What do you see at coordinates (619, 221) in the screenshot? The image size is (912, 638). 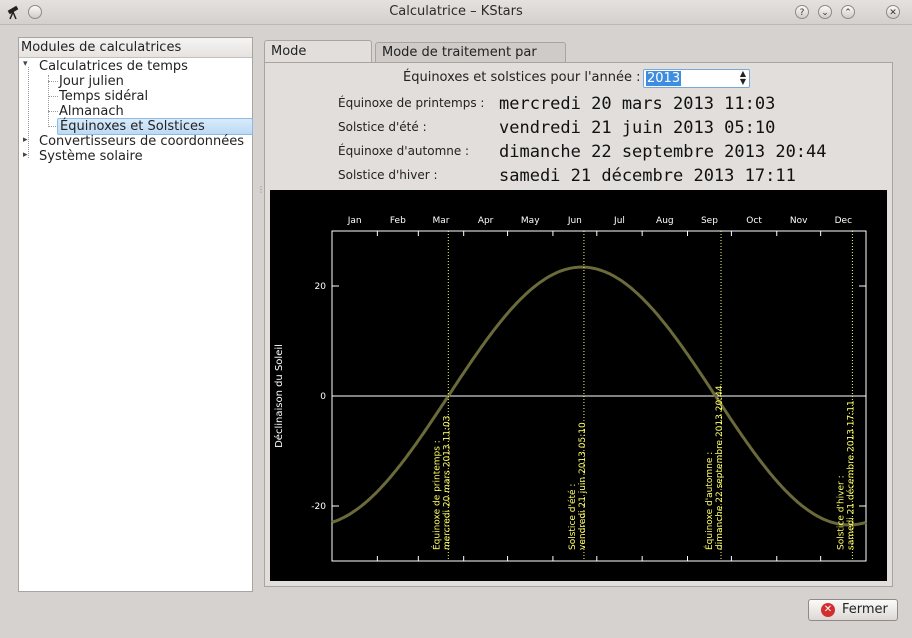 I see `month-tick-label: Jul` at bounding box center [619, 221].